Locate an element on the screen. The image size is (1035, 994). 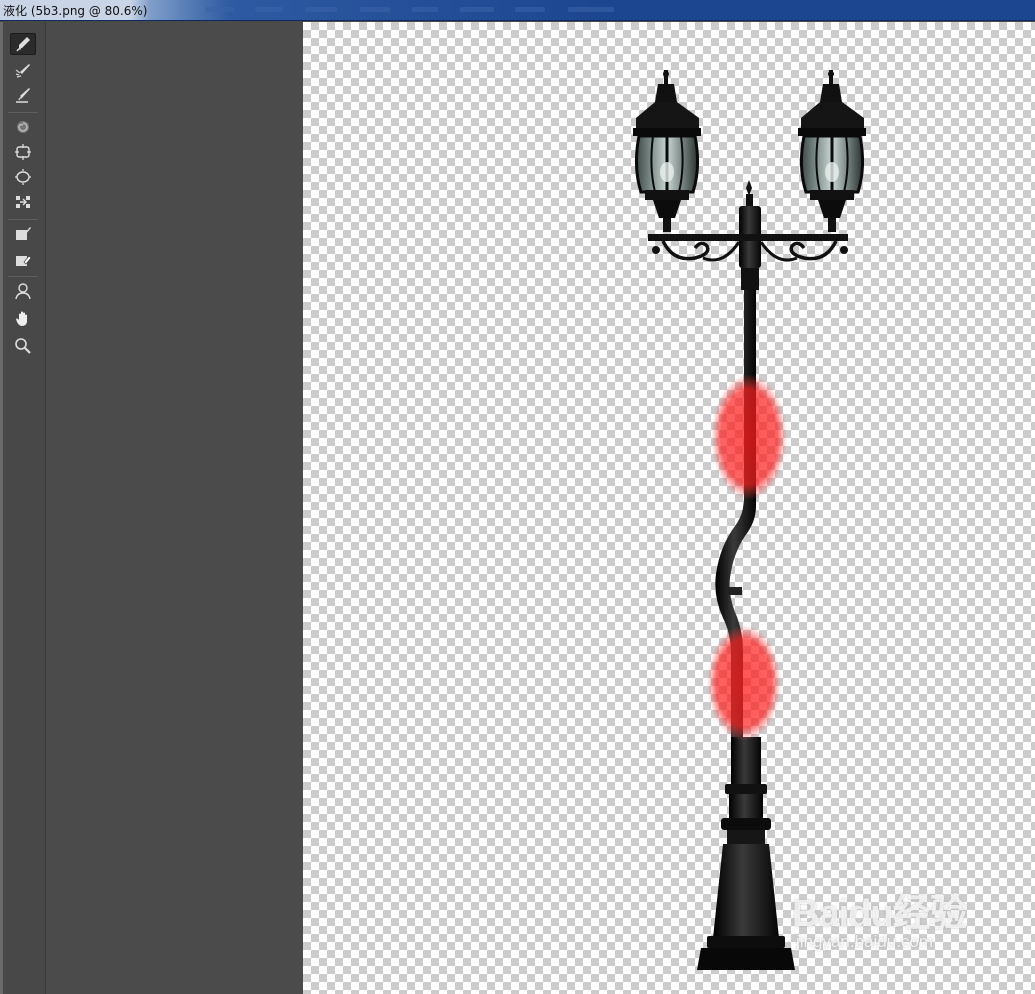
zoom-tool-icon is located at coordinates (23, 346).